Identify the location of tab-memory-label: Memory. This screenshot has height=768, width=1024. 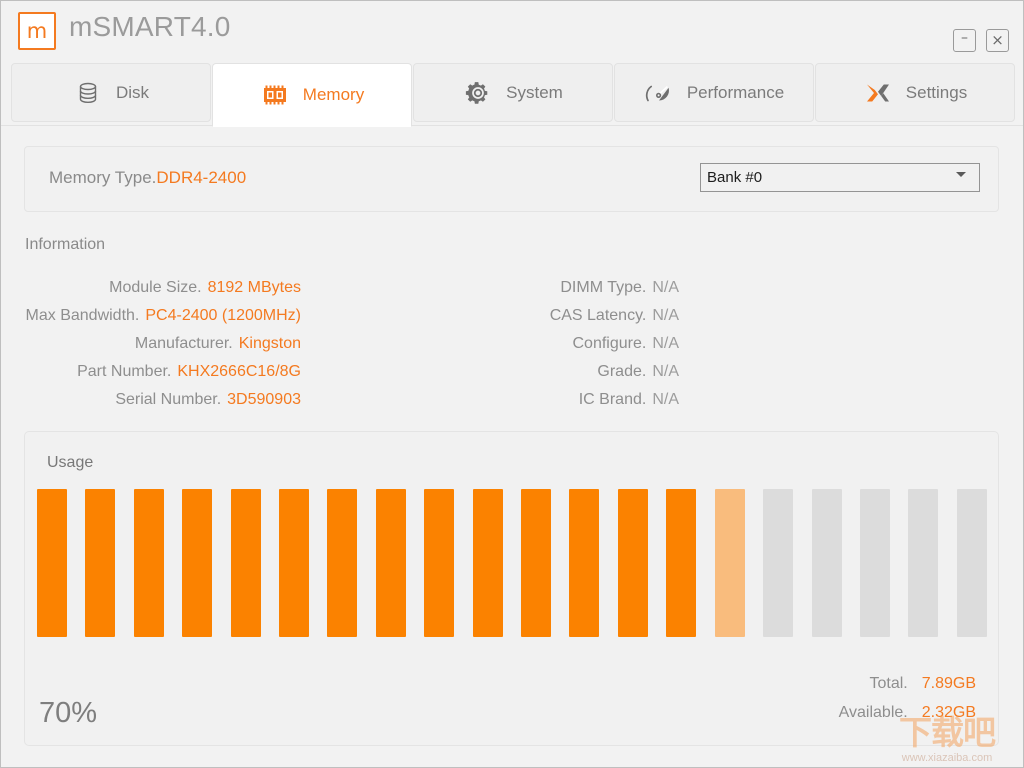
(333, 94).